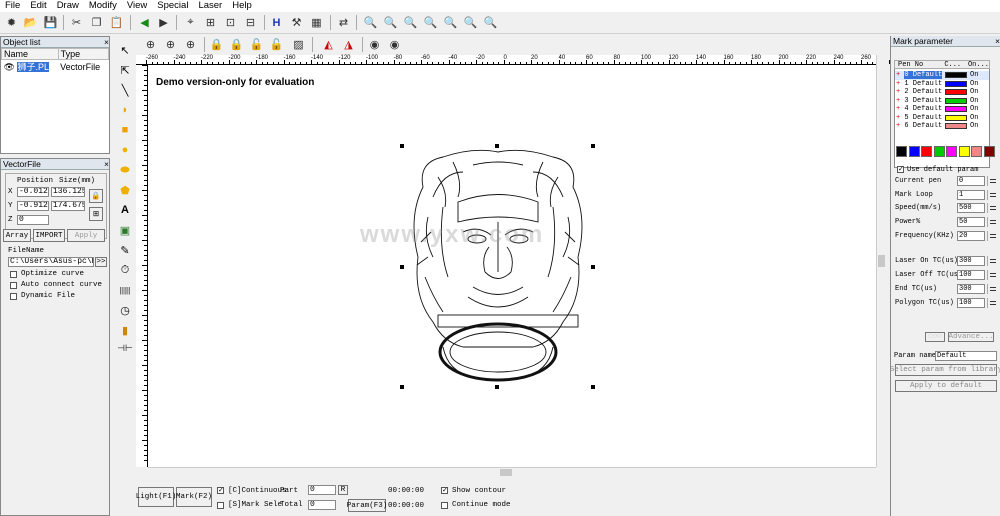 Image resolution: width=1000 pixels, height=516 pixels. Describe the element at coordinates (971, 181) in the screenshot. I see `param-value-field: 0` at that location.